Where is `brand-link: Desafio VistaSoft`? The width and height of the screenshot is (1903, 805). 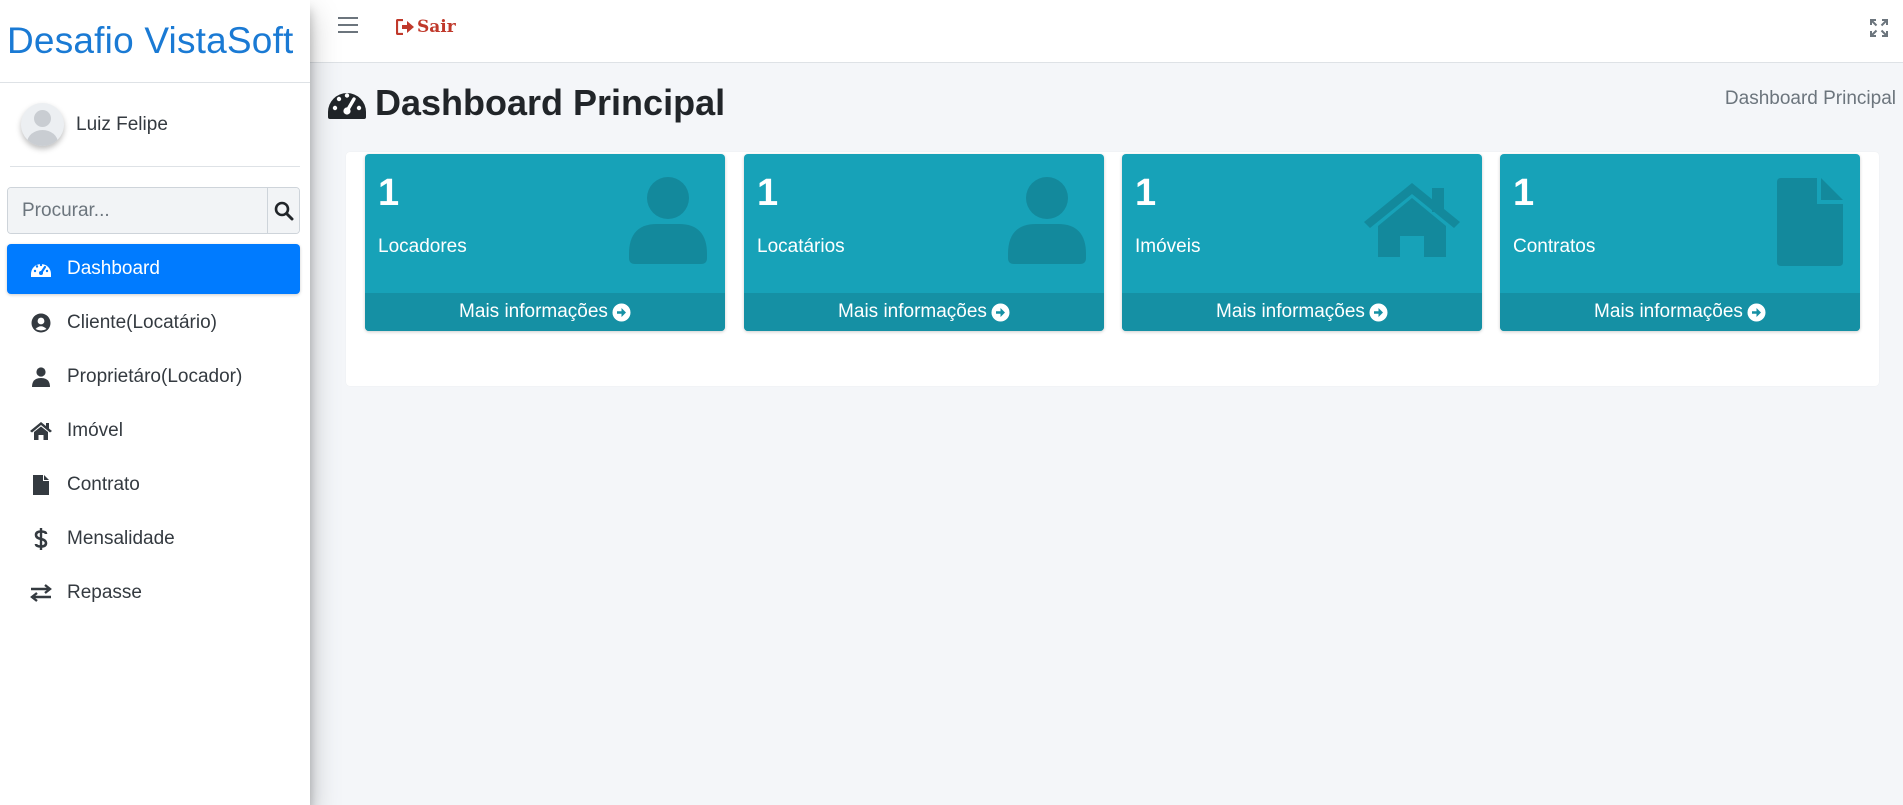
brand-link: Desafio VistaSoft is located at coordinates (155, 41).